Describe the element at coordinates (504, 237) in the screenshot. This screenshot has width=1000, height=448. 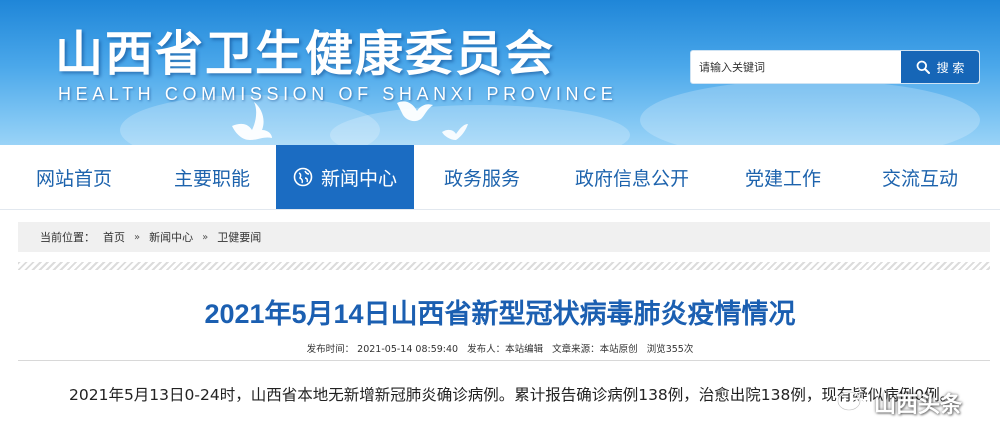
I see `breadcrumb: 当前位置： 首页 » 新闻中心 » 卫健要闻` at that location.